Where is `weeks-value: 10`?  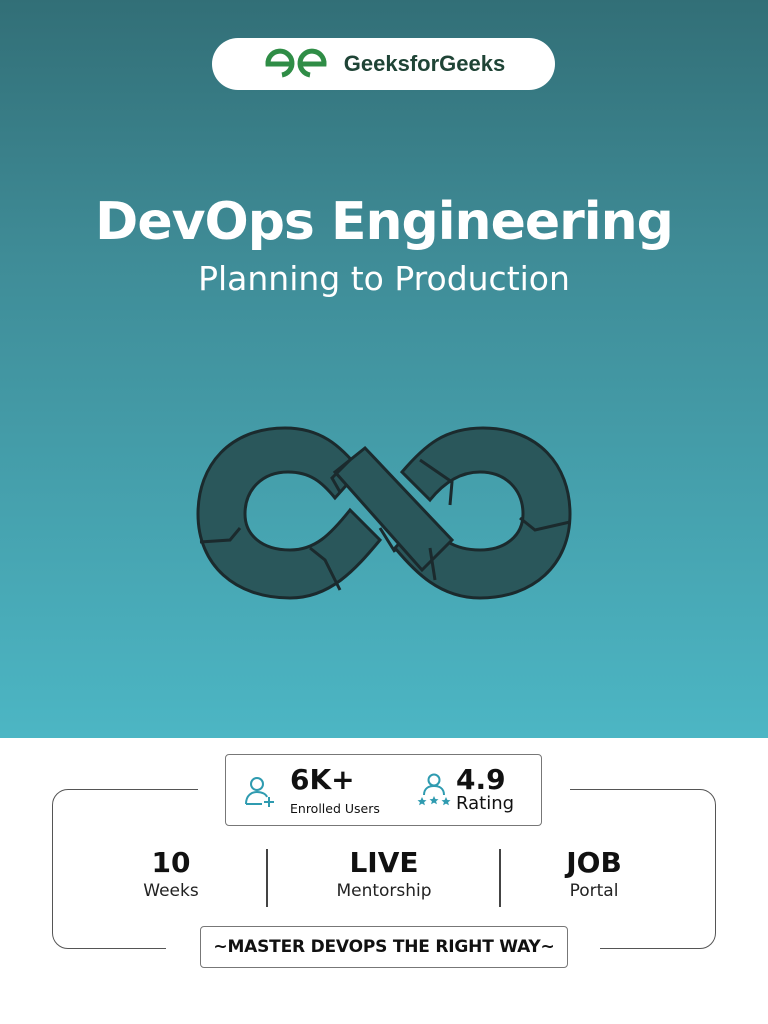 weeks-value: 10 is located at coordinates (171, 862).